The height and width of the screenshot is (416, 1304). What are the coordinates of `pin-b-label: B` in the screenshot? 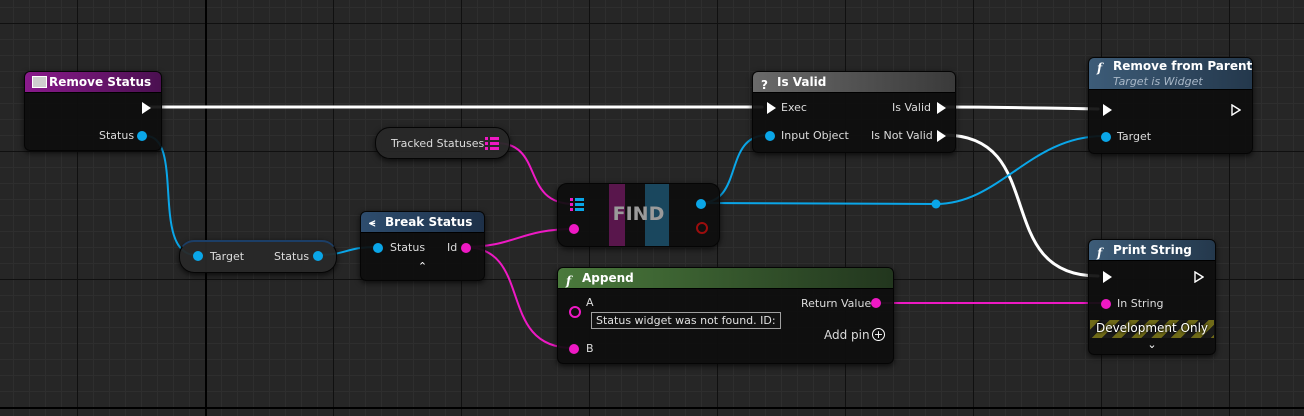 It's located at (590, 348).